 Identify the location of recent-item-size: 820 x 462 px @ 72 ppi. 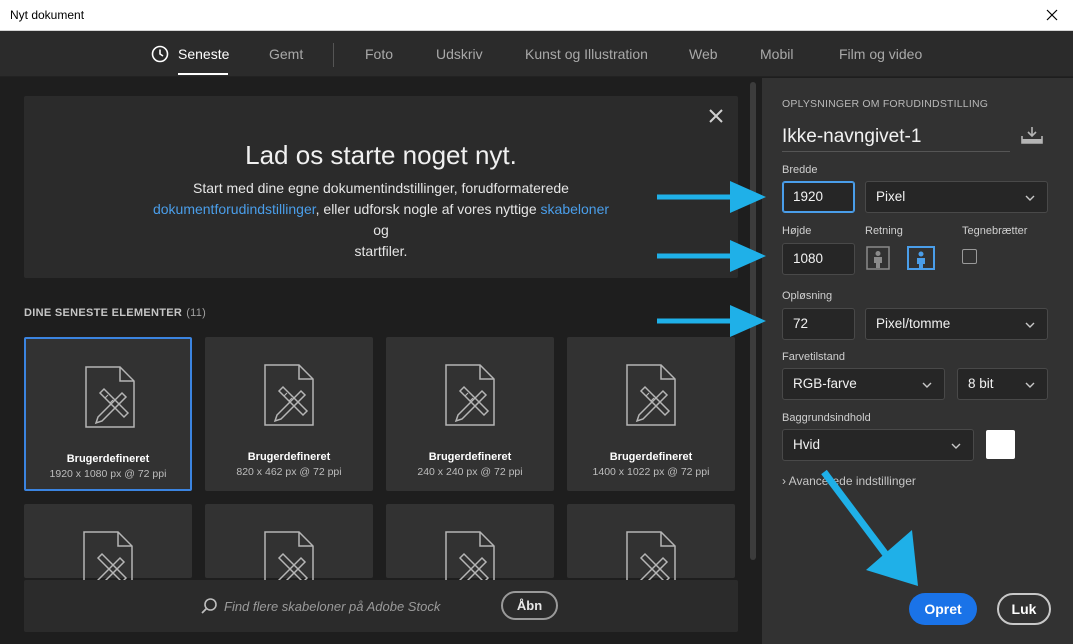
(289, 472).